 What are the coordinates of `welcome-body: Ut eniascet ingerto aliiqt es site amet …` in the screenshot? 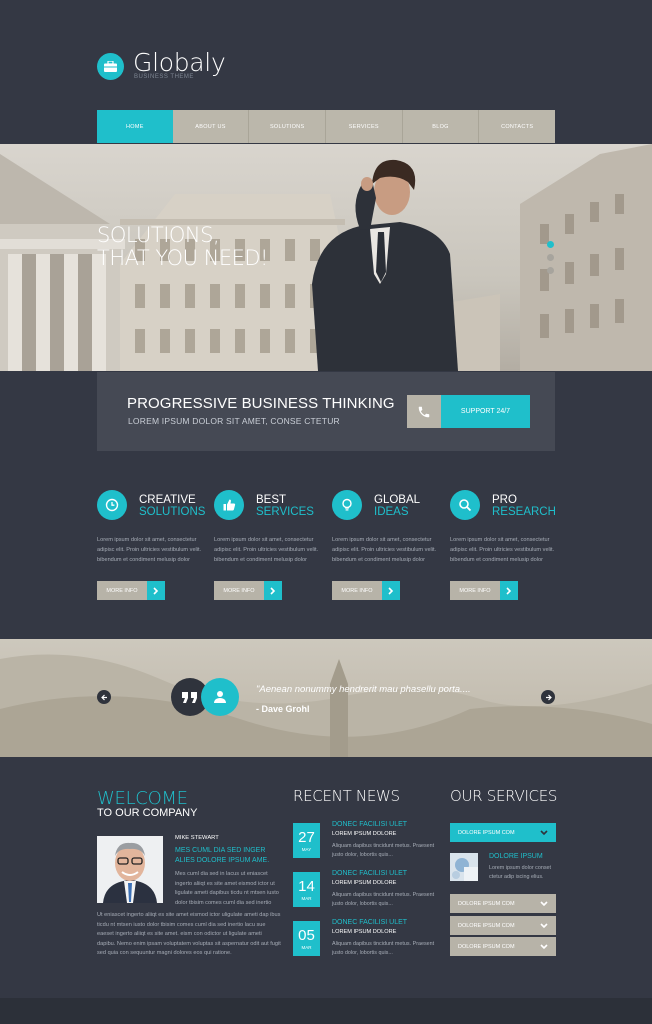 It's located at (189, 934).